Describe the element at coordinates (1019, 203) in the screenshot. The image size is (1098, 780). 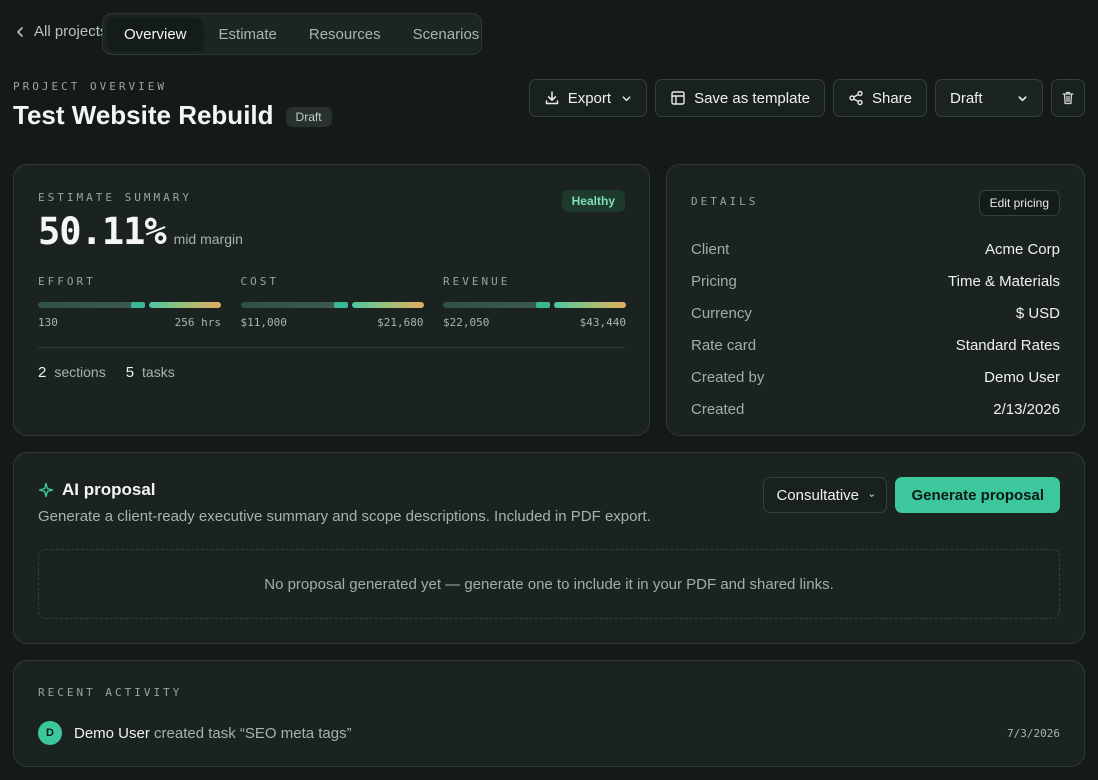
I see `edit-pricing-button: Edit pricing` at that location.